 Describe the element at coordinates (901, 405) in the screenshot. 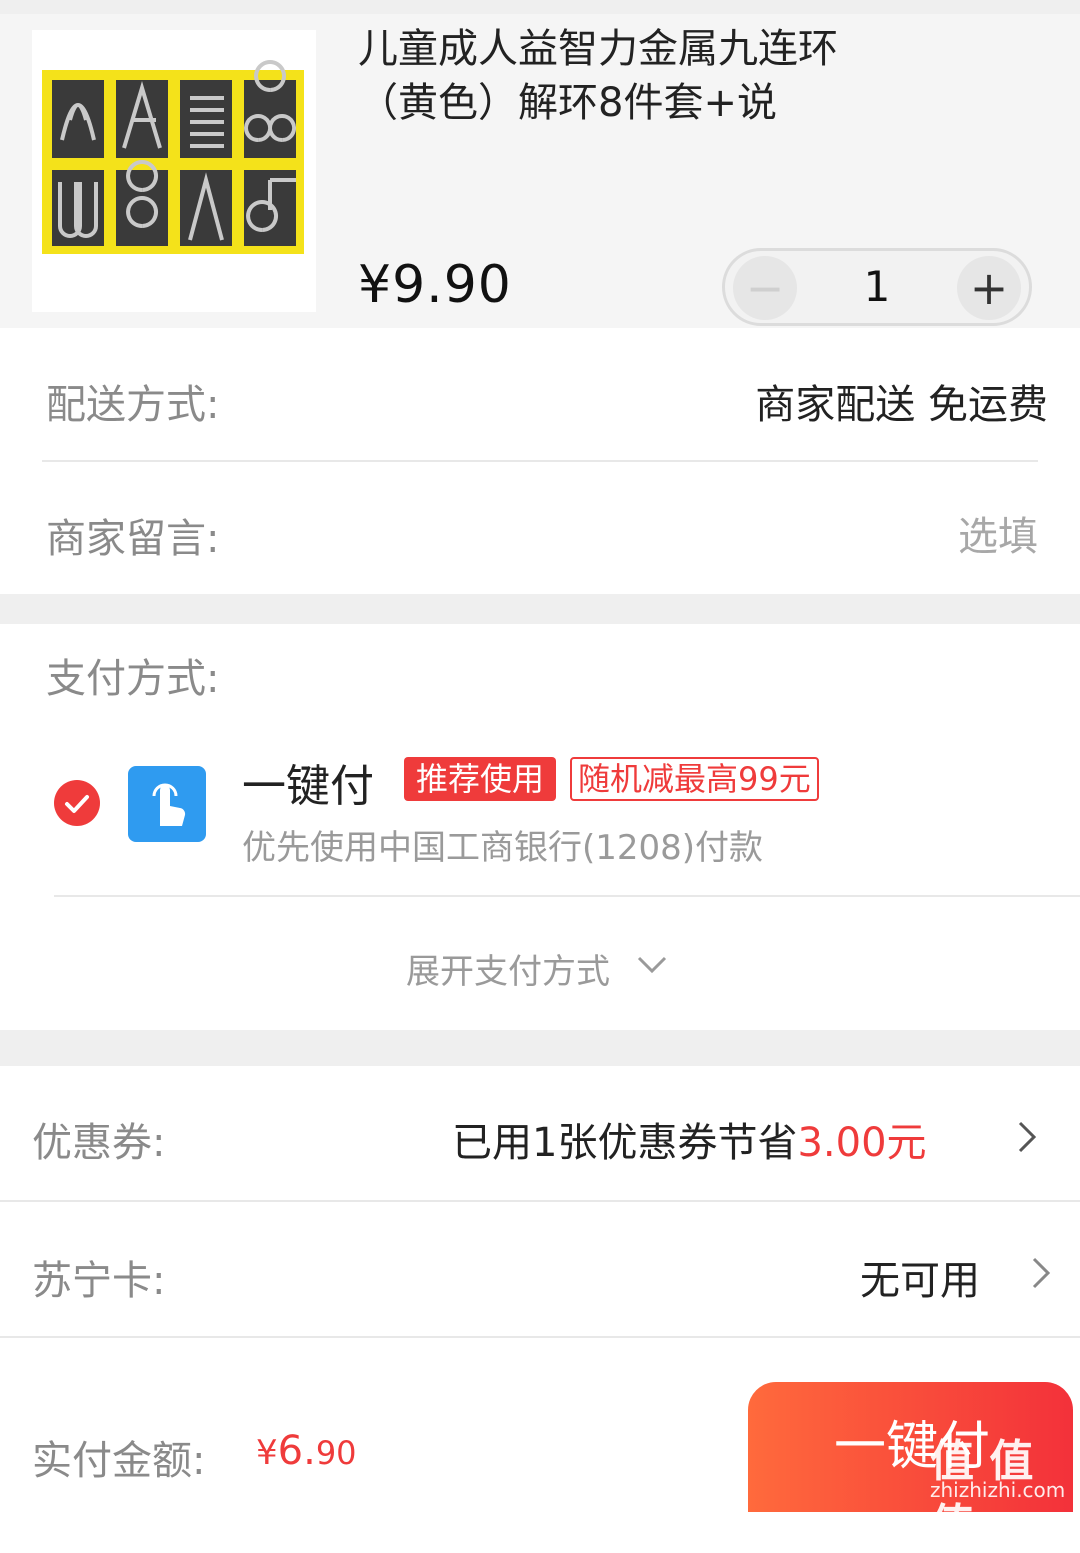

I see `delivery-value: 商家配送 免运费` at that location.